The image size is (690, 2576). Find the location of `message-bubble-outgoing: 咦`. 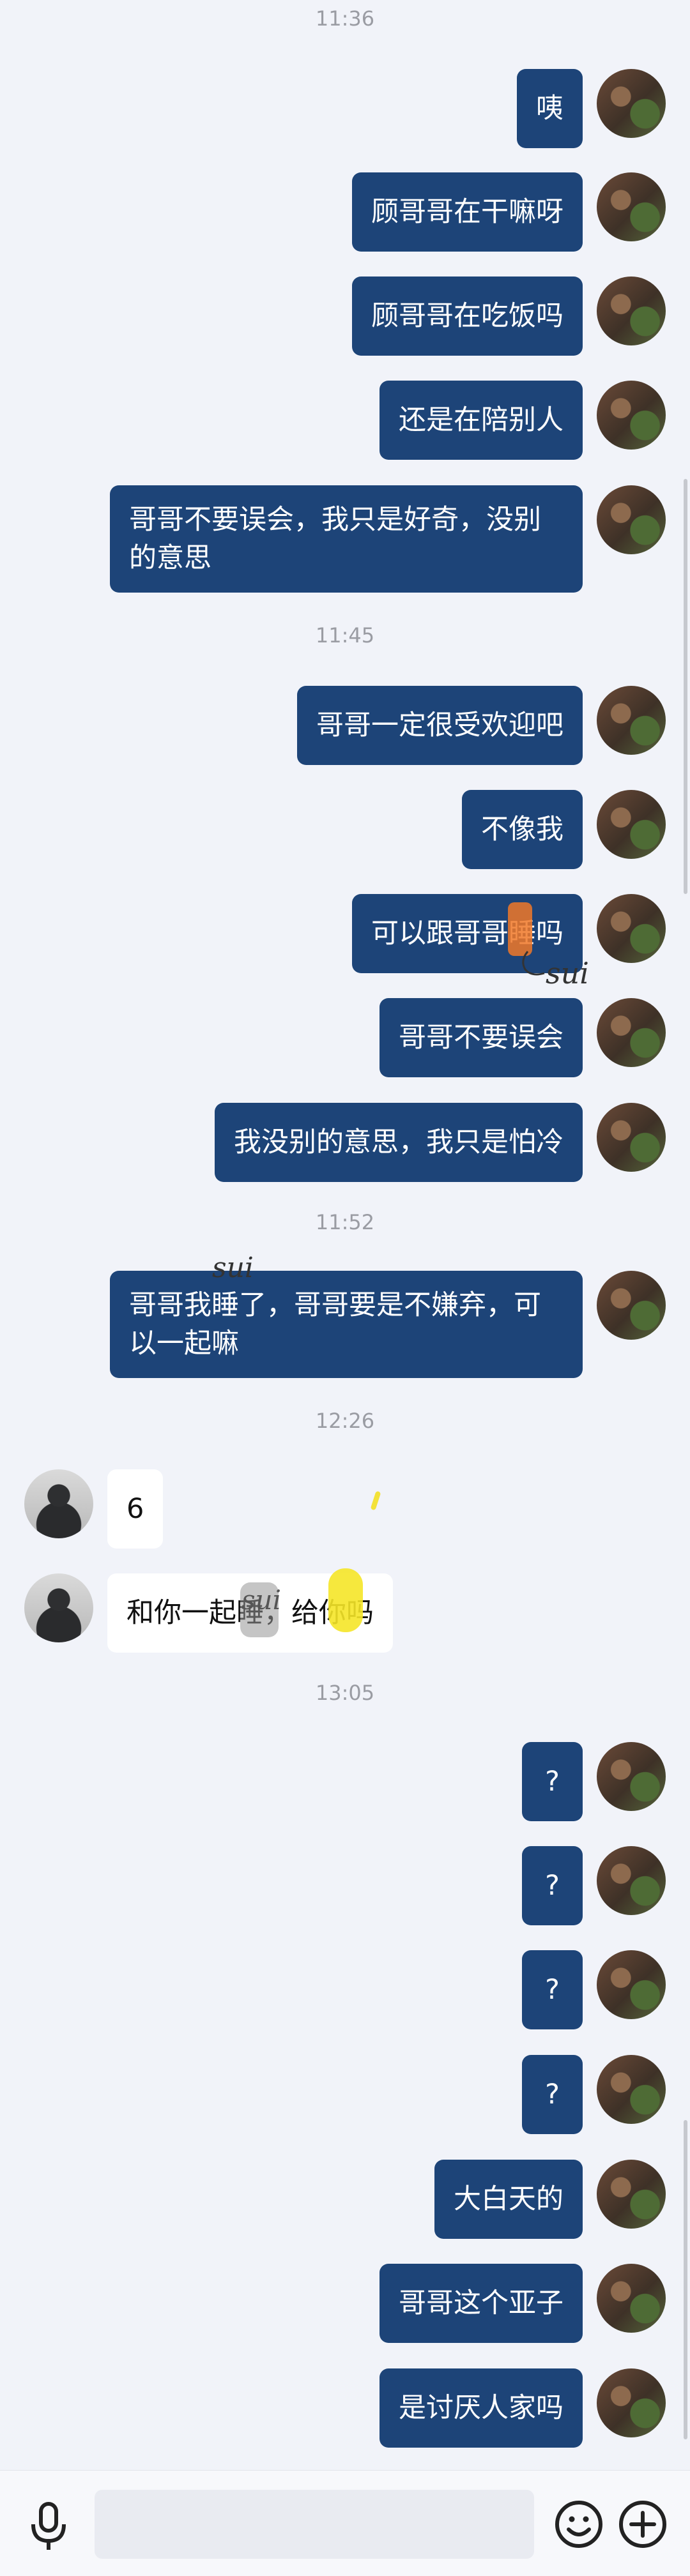

message-bubble-outgoing: 咦 is located at coordinates (550, 109).